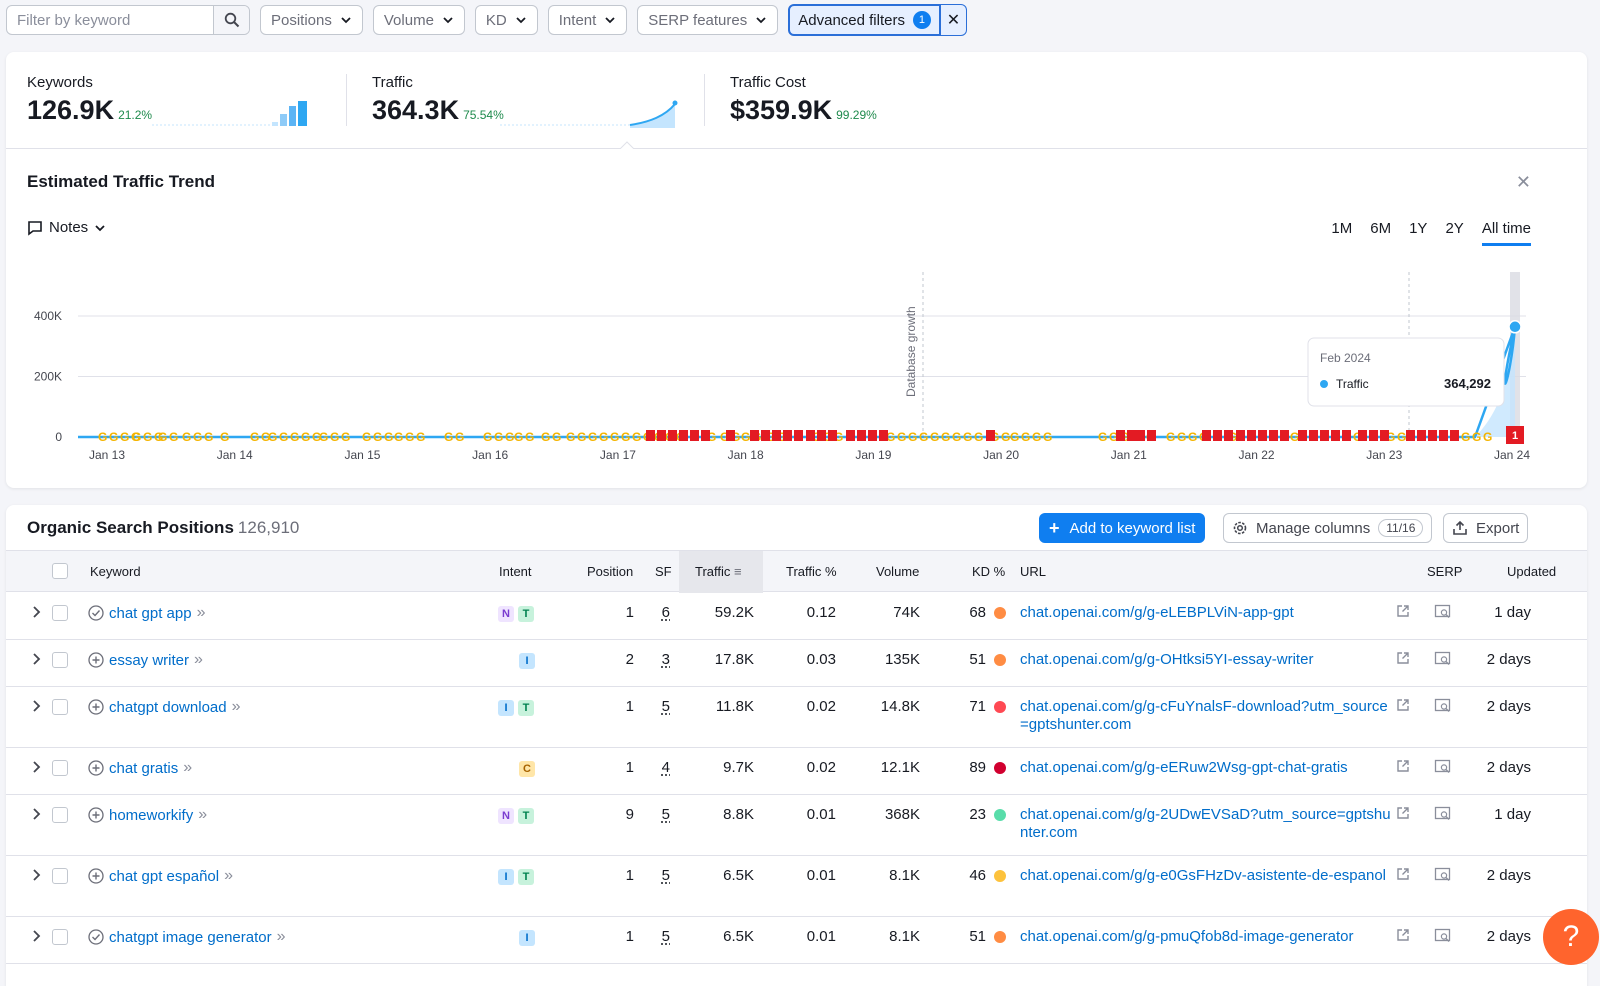 This screenshot has height=986, width=1600. What do you see at coordinates (864, 20) in the screenshot?
I see `advanced-filters-button: Advanced filters 1` at bounding box center [864, 20].